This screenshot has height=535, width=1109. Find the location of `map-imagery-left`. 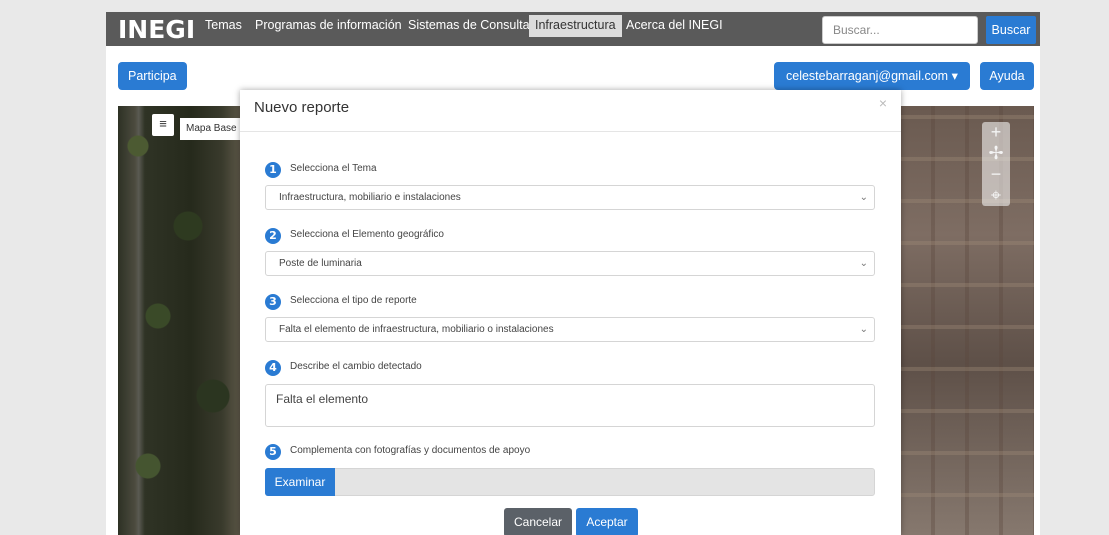

map-imagery-left is located at coordinates (179, 320).